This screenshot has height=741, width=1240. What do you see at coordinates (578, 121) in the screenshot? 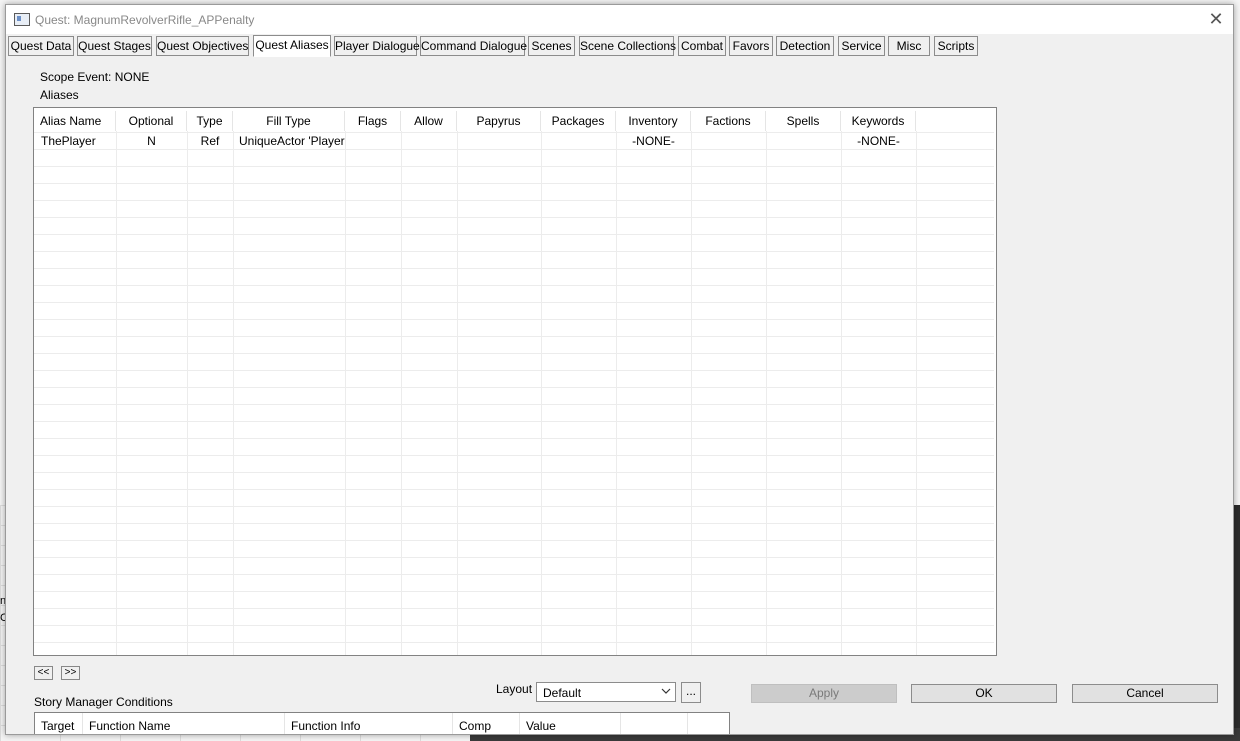
I see `column-header-packages: Packages` at bounding box center [578, 121].